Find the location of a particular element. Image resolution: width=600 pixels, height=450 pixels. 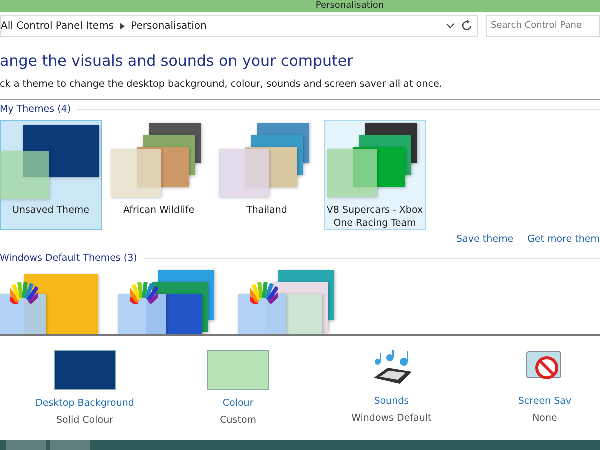

theme-tile: V8 Supercars - Xbox One Racing Team is located at coordinates (375, 175).